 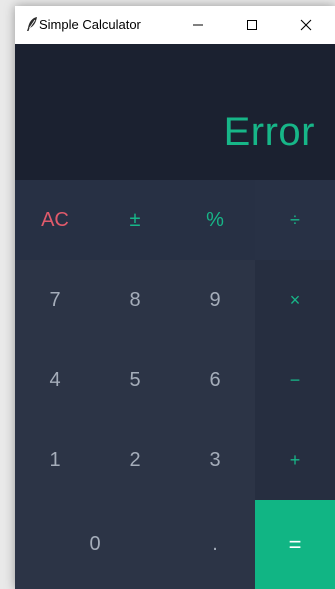 What do you see at coordinates (215, 460) in the screenshot?
I see `digit-3-button: 3` at bounding box center [215, 460].